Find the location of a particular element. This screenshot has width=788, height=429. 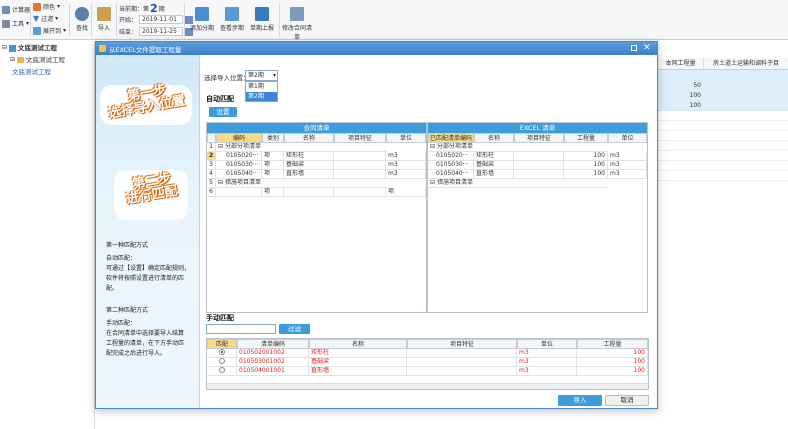

table-row: 6 项 项 is located at coordinates (316, 192).